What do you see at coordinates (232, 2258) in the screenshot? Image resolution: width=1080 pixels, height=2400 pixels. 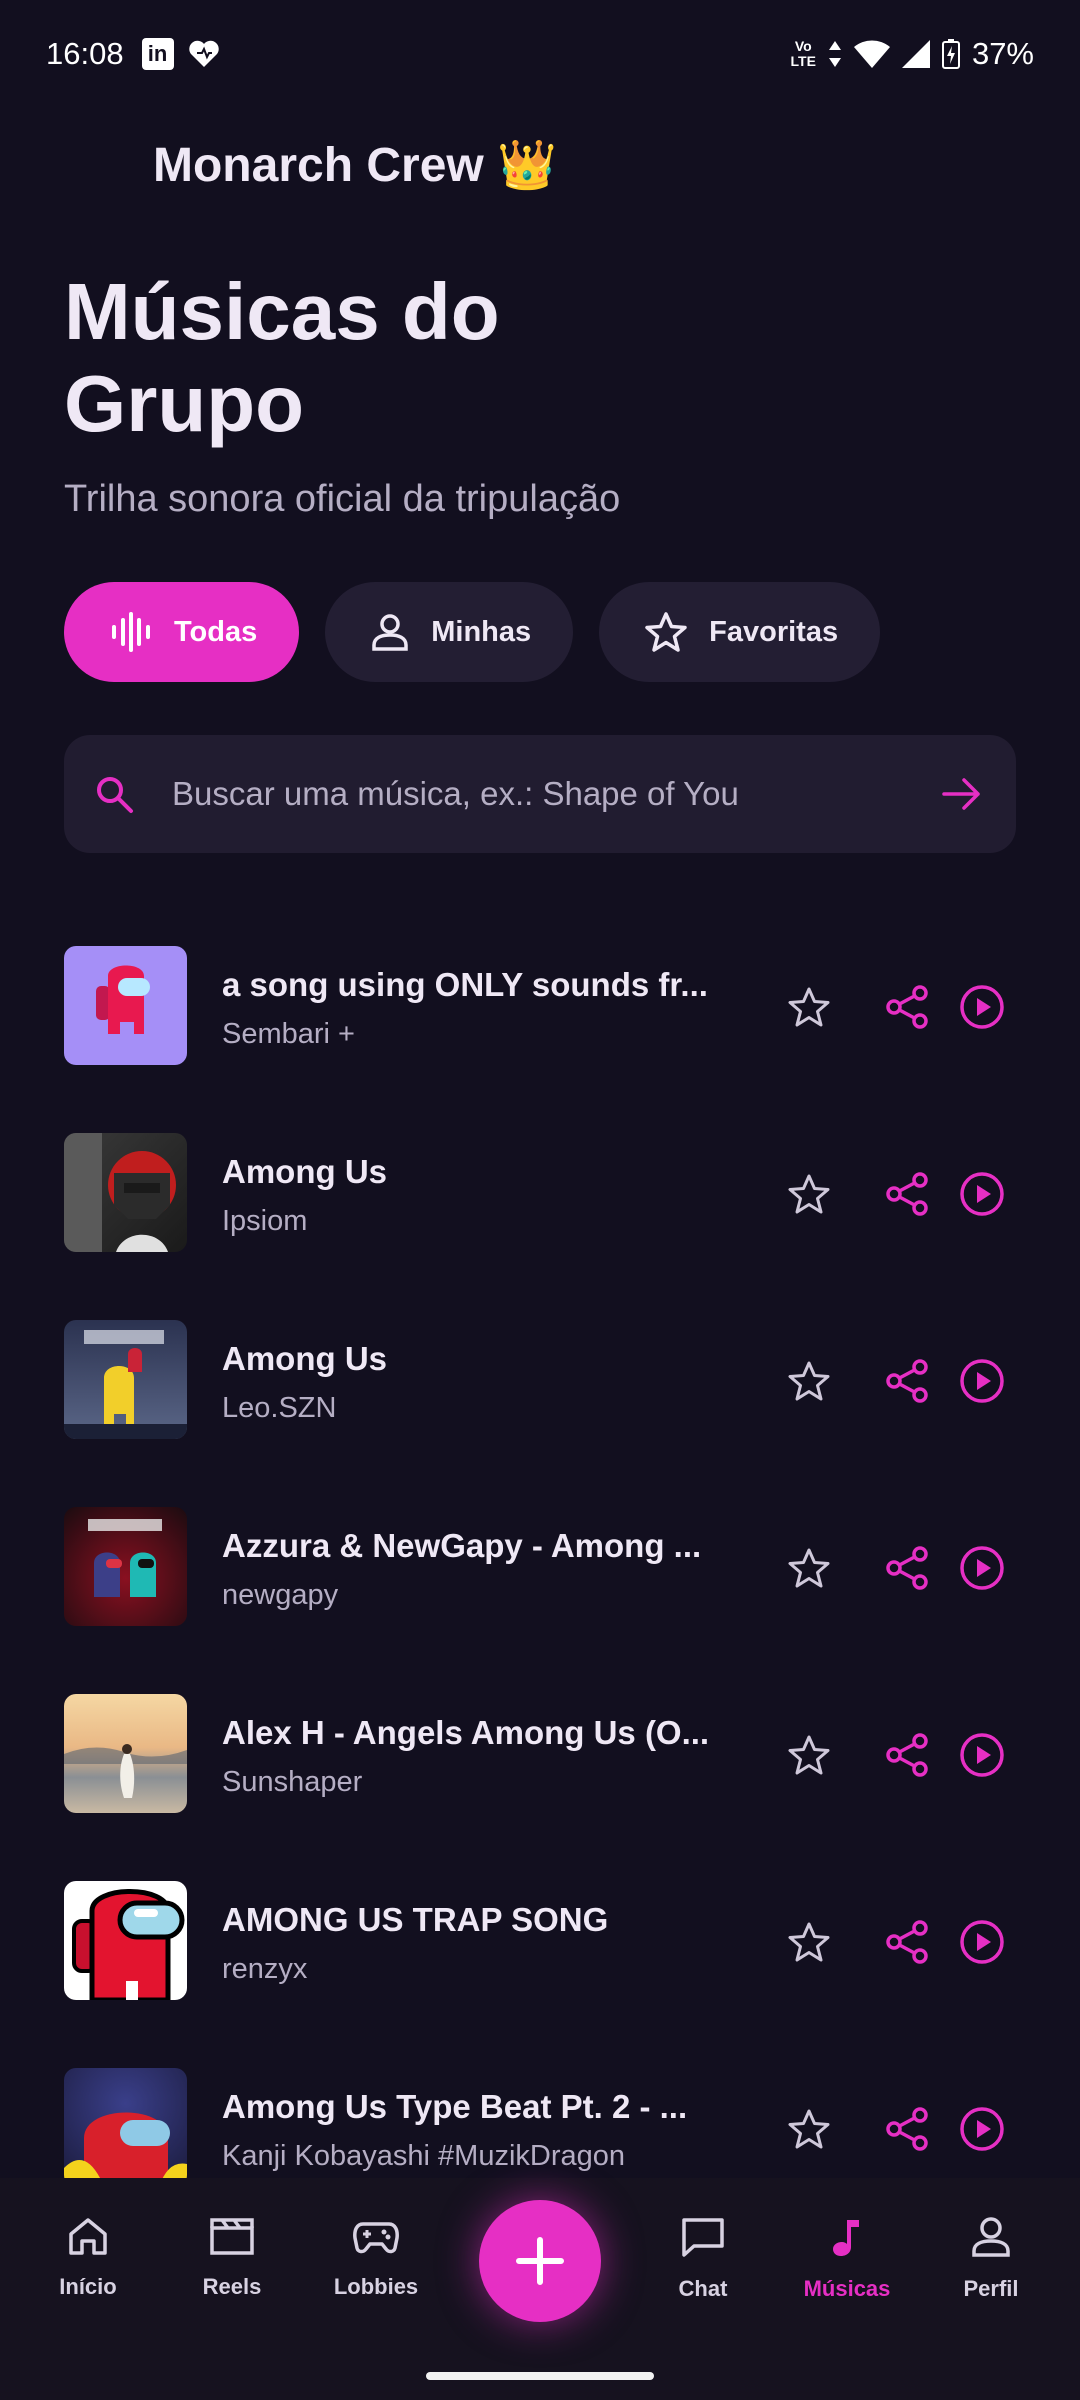 I see `nav-item-reels: Reels` at bounding box center [232, 2258].